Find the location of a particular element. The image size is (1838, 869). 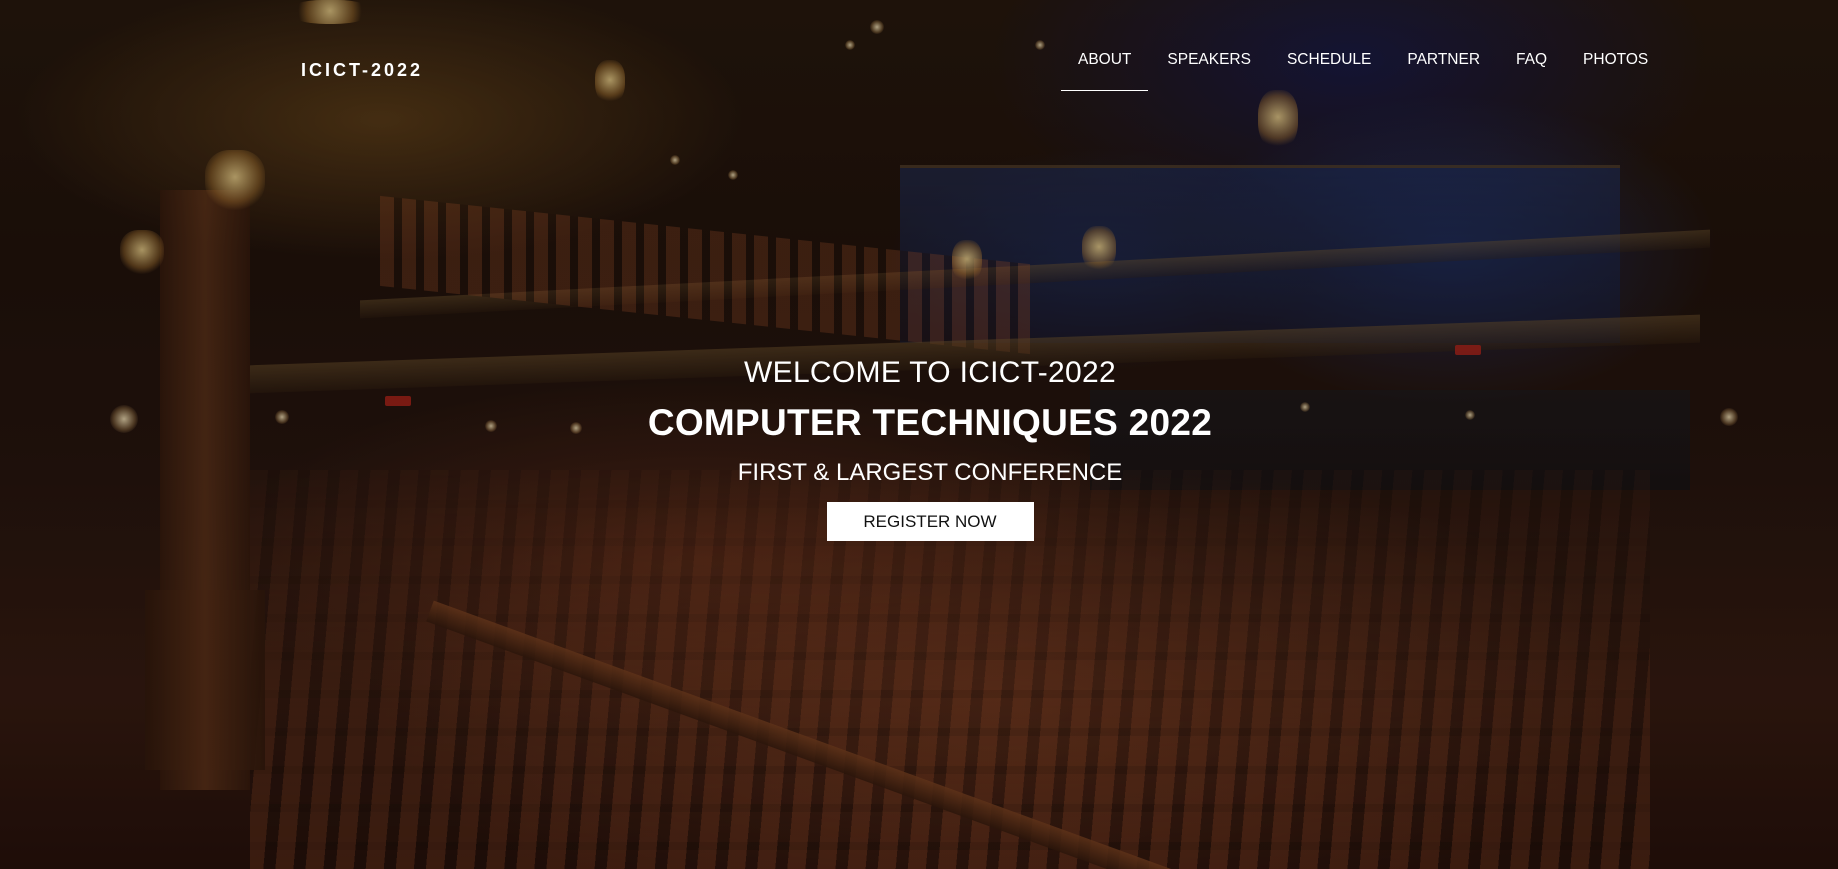

nav-partner: PARTNER is located at coordinates (1443, 60).